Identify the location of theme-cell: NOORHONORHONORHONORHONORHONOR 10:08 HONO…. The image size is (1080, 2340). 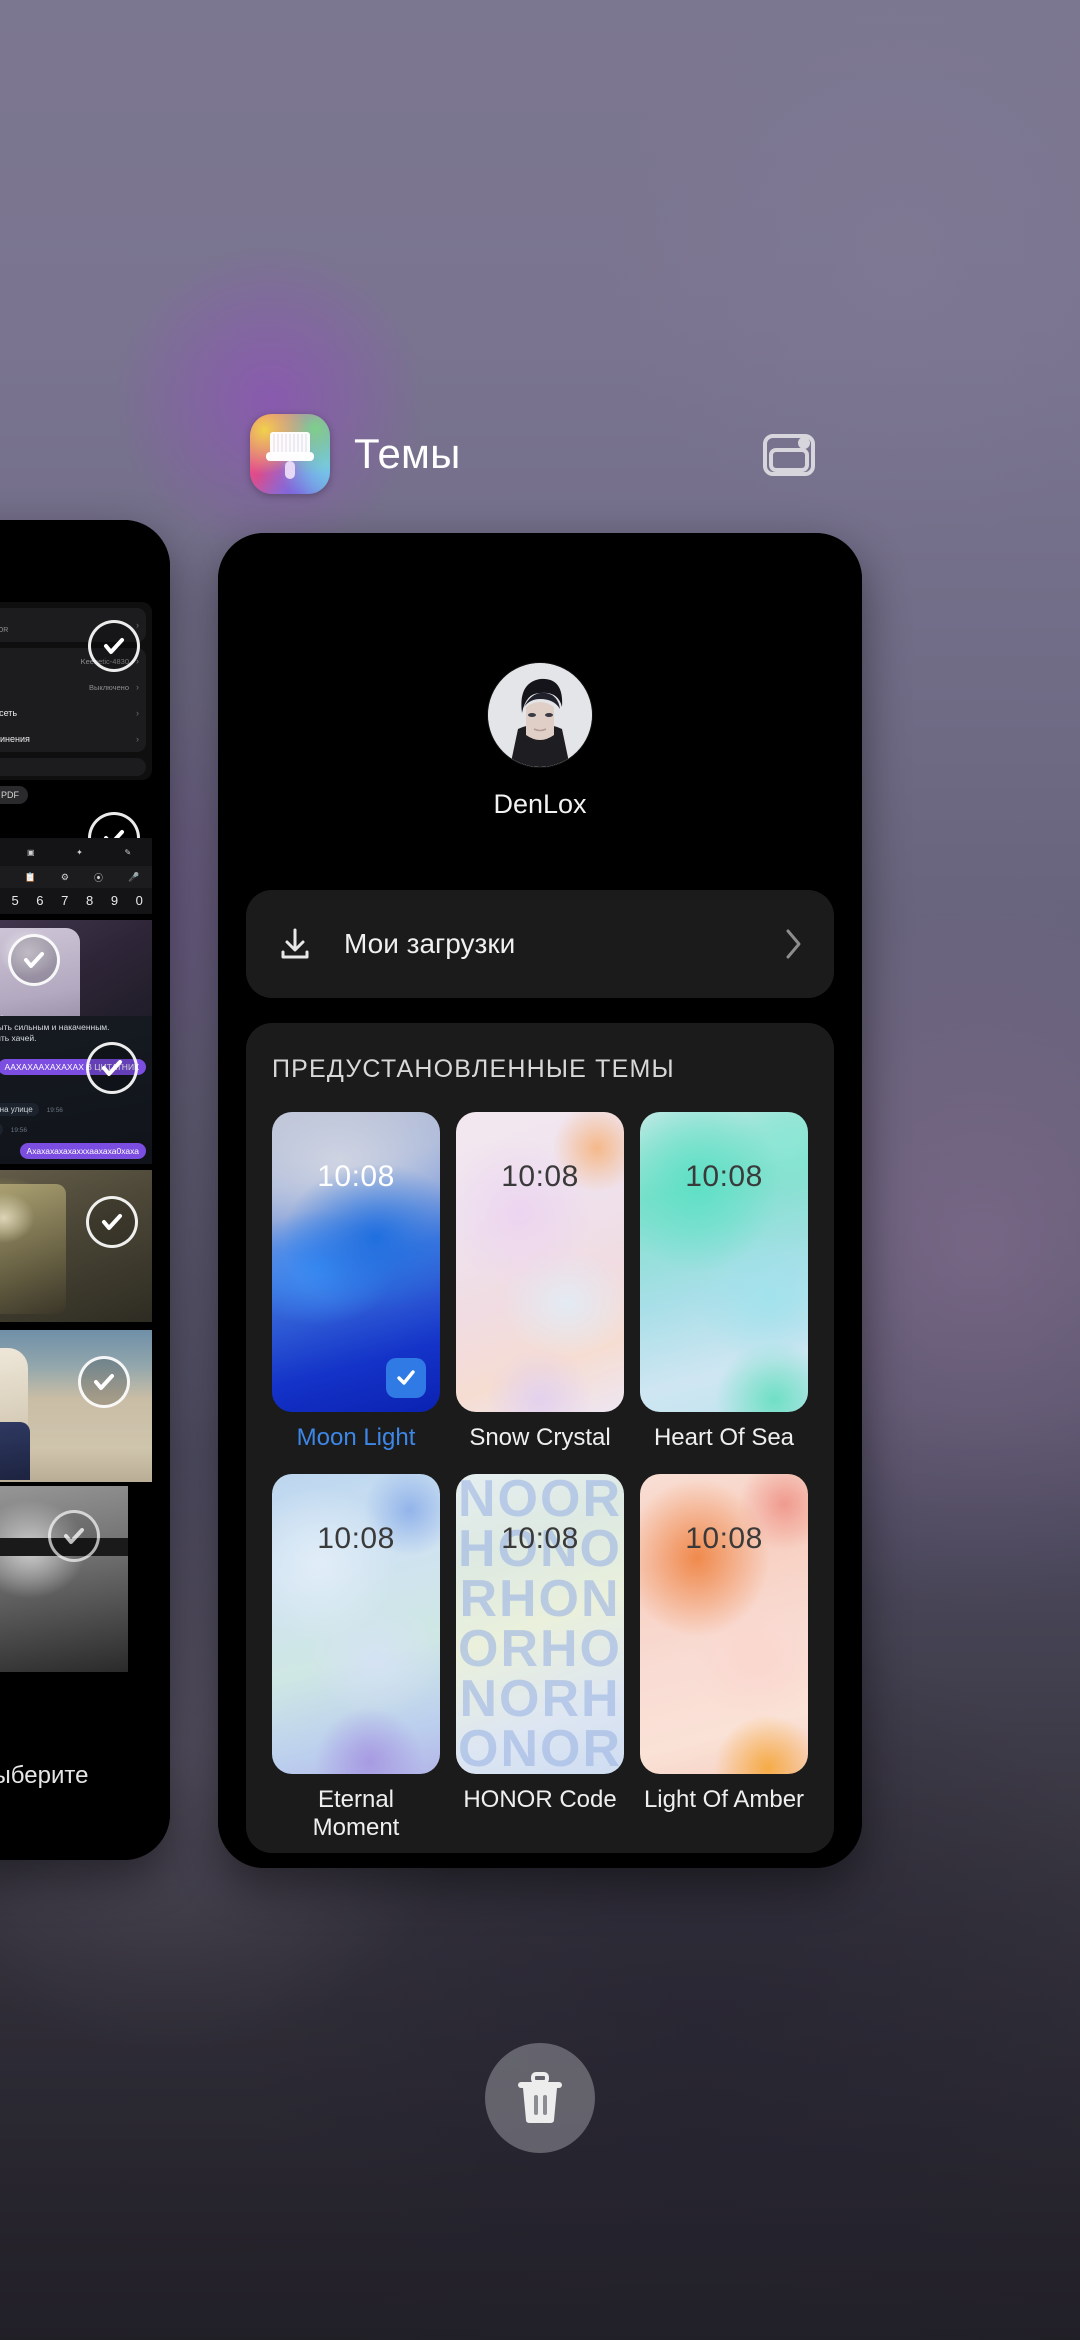
(540, 1658).